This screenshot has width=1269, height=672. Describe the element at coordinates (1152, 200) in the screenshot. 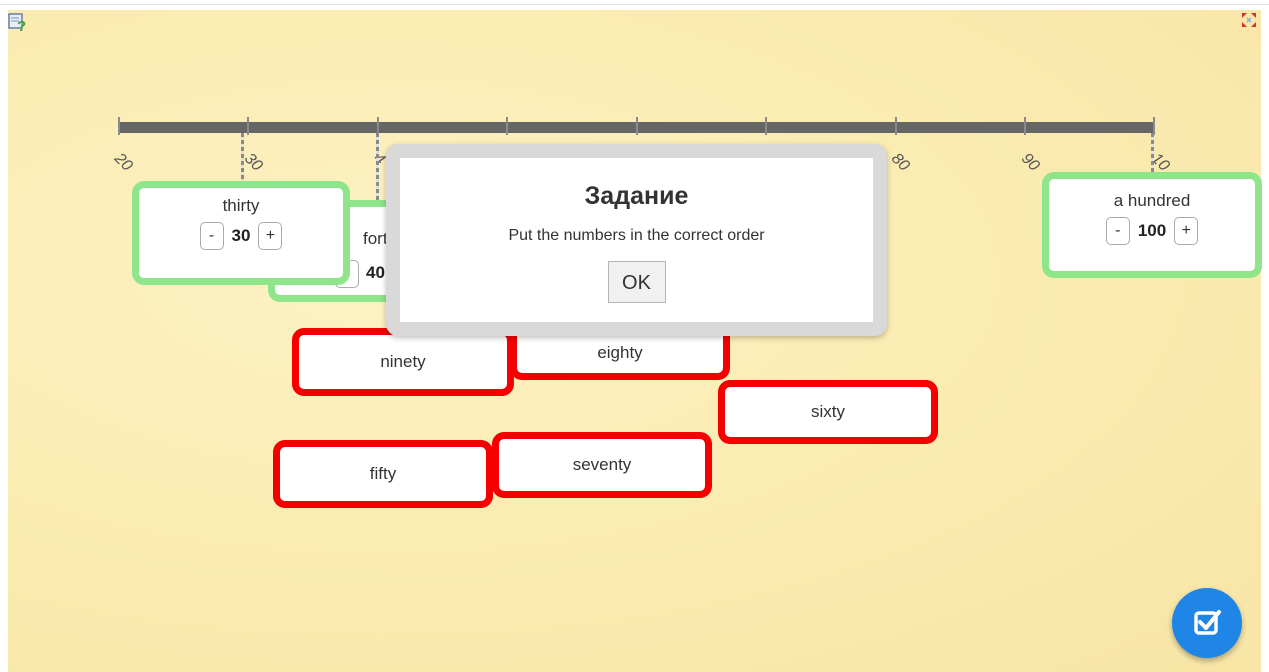

I see `card-a-hundred-label: a hundred` at that location.